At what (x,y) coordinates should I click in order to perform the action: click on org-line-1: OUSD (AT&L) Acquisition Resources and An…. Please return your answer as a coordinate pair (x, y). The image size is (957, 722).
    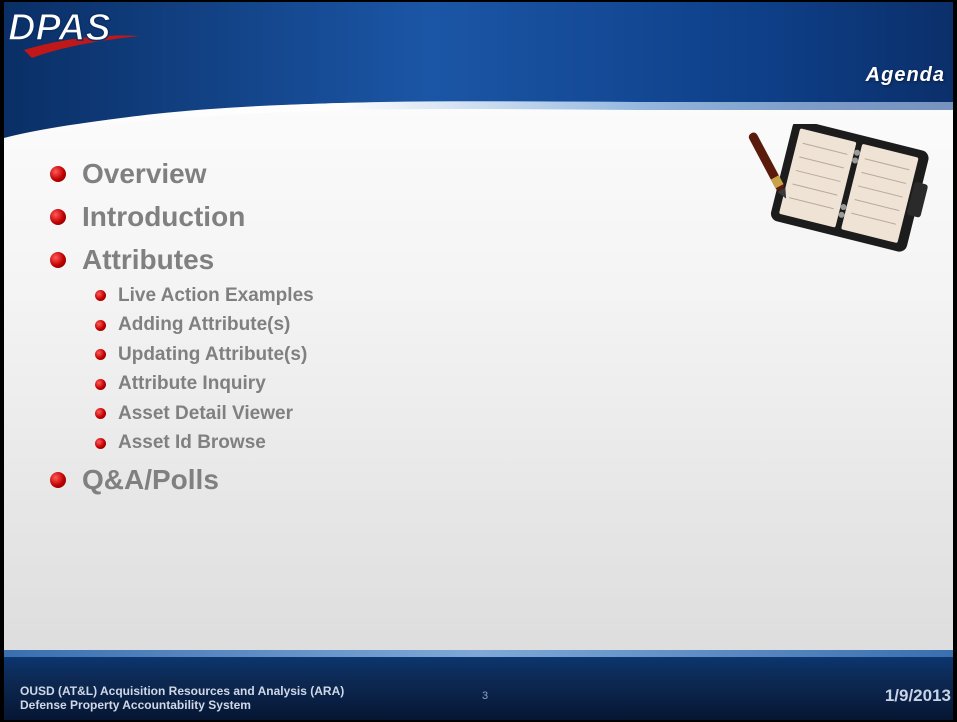
    Looking at the image, I should click on (182, 691).